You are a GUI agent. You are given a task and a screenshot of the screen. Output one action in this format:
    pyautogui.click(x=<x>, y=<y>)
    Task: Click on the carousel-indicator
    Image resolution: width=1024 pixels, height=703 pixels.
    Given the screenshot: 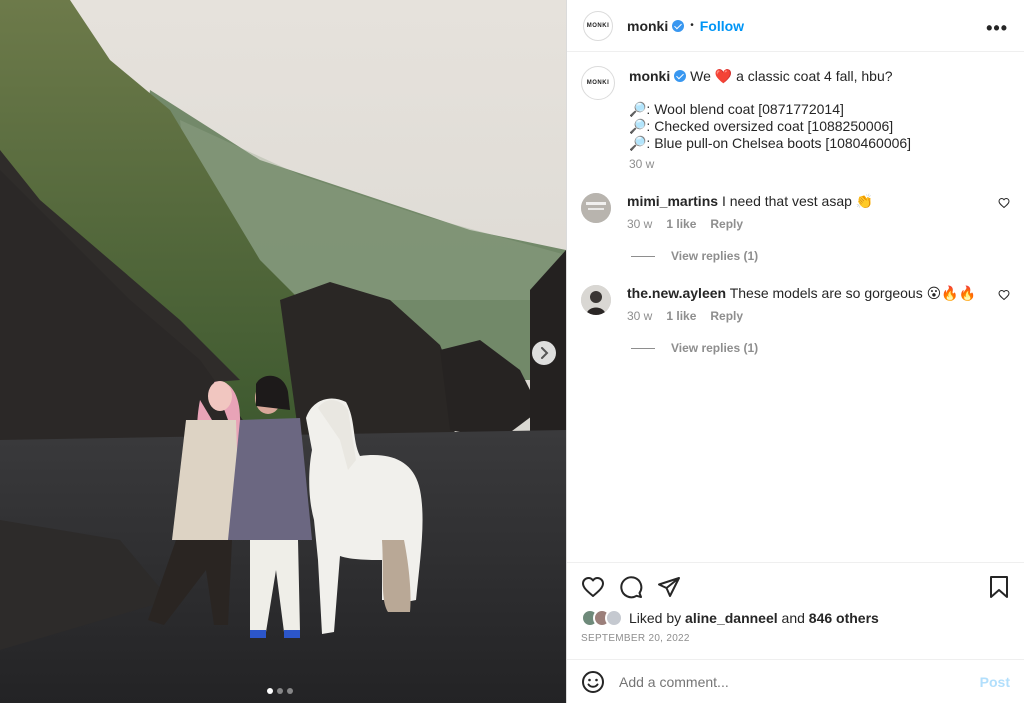 What is the action you would take?
    pyautogui.click(x=280, y=691)
    